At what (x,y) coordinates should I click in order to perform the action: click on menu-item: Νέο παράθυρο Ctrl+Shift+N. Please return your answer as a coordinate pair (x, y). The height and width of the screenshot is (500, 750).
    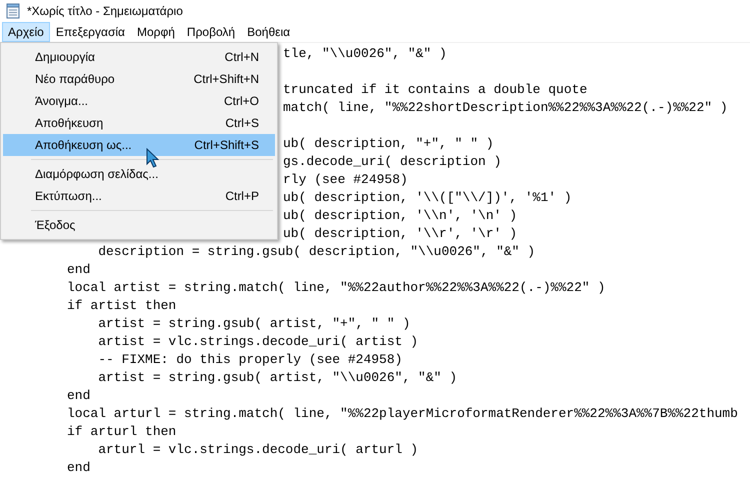
    Looking at the image, I should click on (139, 79).